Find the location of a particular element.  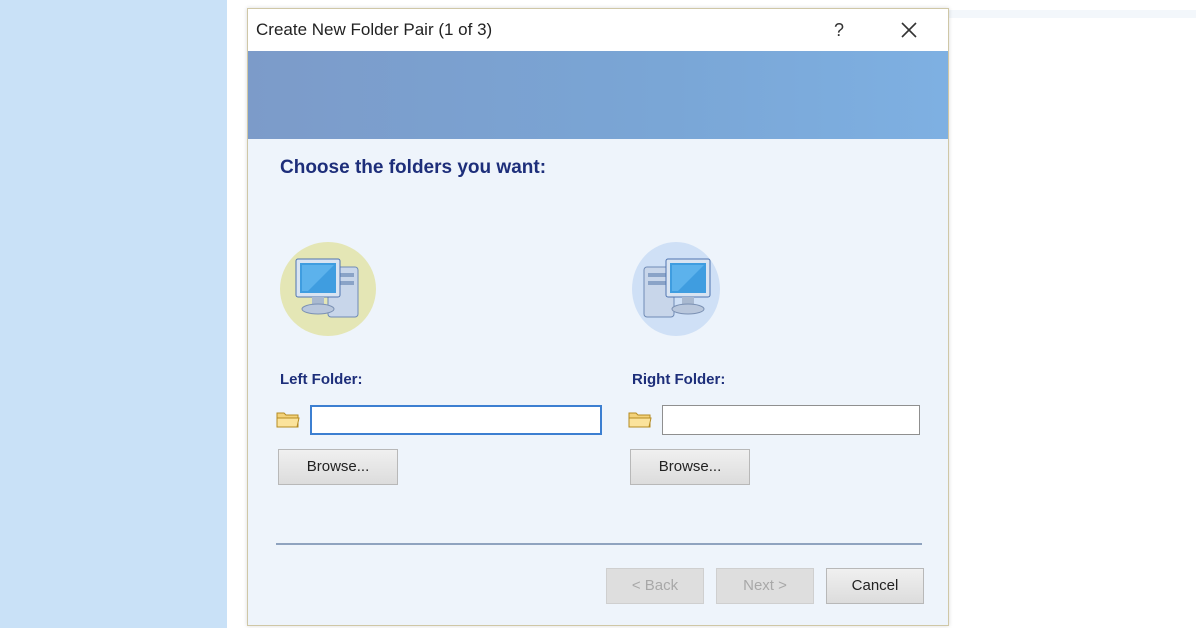

left-computer-icon is located at coordinates (328, 287).